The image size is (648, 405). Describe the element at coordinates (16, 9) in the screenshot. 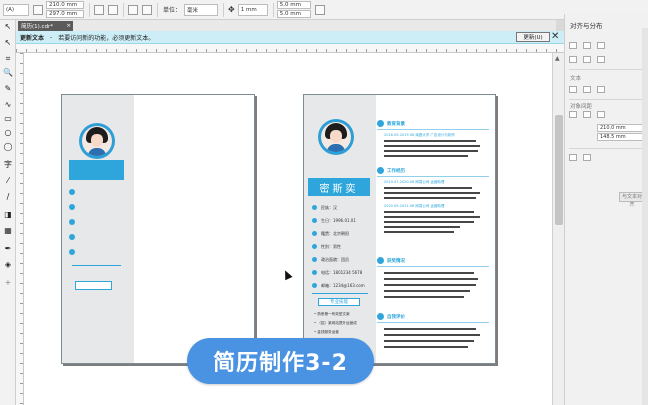

I see `page-preset-select: (A)` at that location.